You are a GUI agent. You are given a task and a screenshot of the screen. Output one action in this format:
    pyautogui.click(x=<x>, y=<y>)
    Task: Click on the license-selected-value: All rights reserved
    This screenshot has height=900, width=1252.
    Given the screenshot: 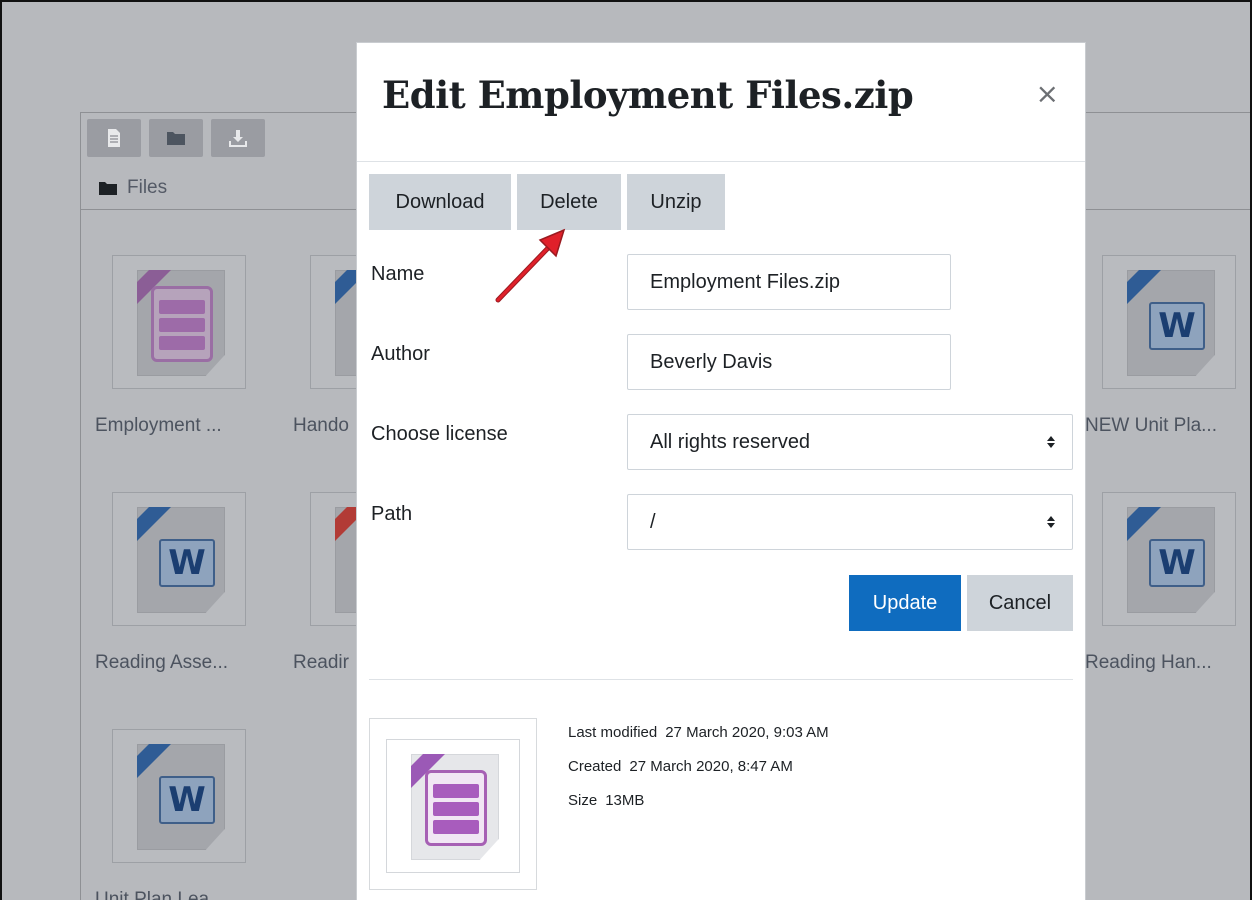 What is the action you would take?
    pyautogui.click(x=730, y=441)
    